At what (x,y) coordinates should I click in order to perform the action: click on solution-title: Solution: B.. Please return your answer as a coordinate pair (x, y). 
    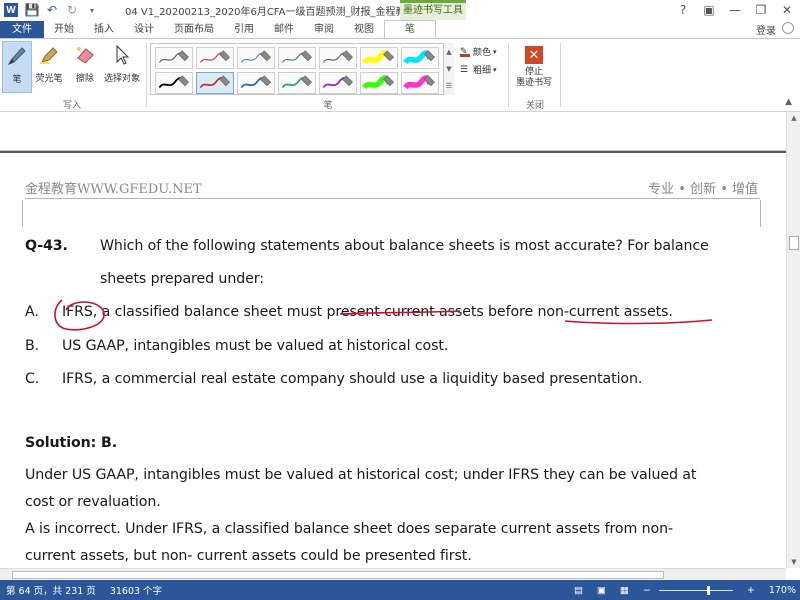
    Looking at the image, I should click on (71, 443).